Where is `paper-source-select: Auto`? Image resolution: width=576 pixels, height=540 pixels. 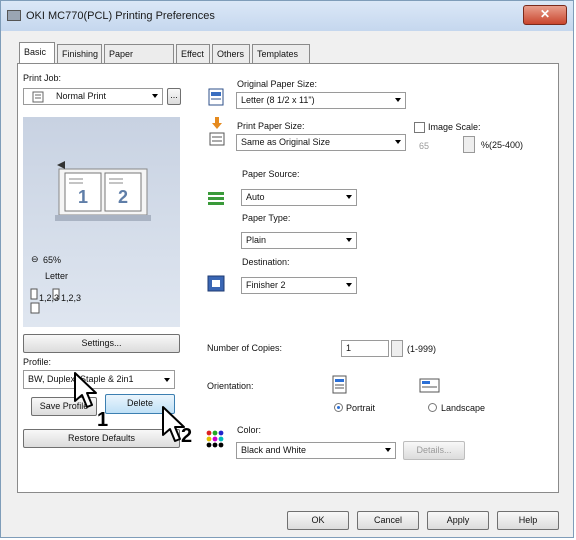 paper-source-select: Auto is located at coordinates (299, 197).